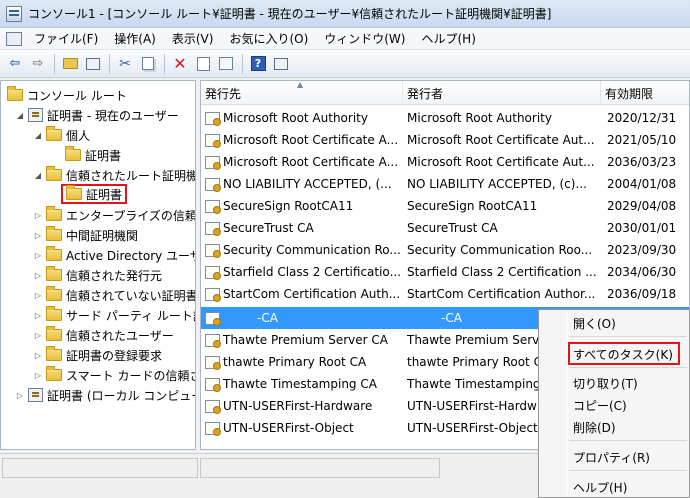 The height and width of the screenshot is (498, 690). I want to click on back-arrow-icon: ⇦, so click(15, 63).